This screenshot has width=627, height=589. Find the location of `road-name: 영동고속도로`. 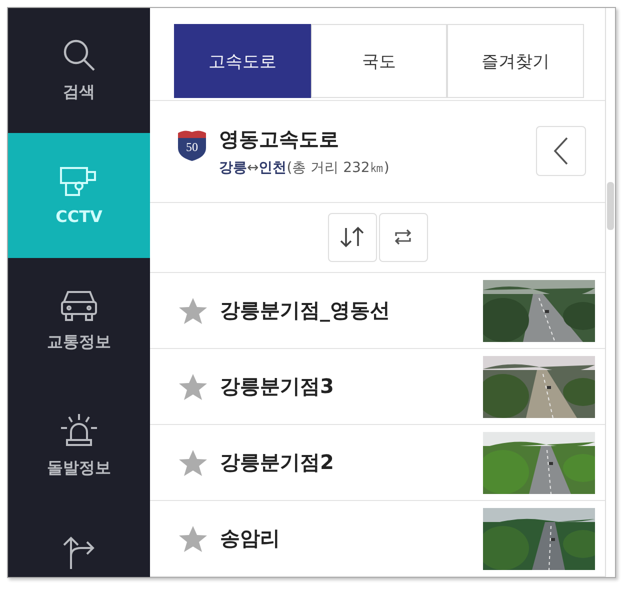

road-name: 영동고속도로 is located at coordinates (279, 139).